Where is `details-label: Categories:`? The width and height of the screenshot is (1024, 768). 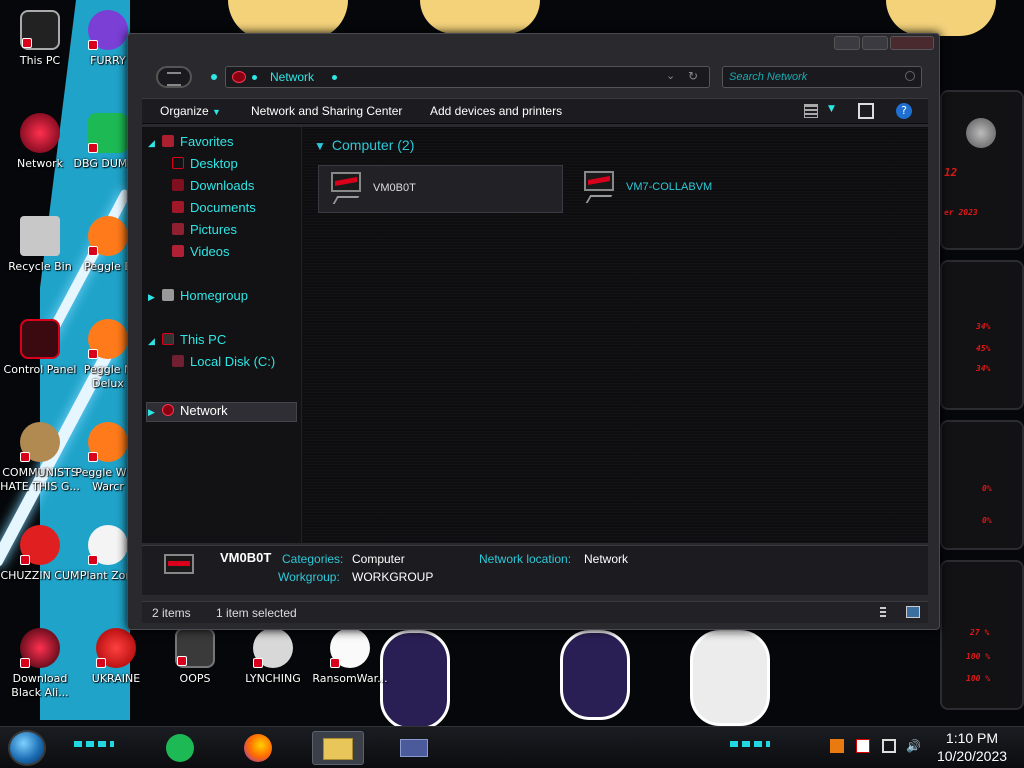 details-label: Categories: is located at coordinates (313, 559).